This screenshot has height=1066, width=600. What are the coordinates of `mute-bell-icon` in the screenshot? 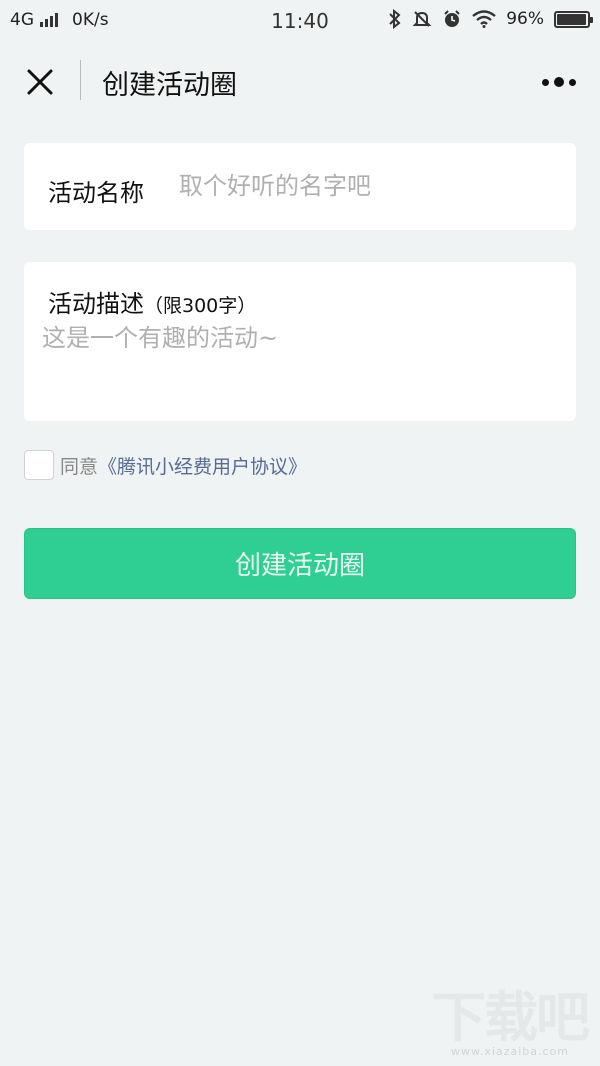 It's located at (422, 19).